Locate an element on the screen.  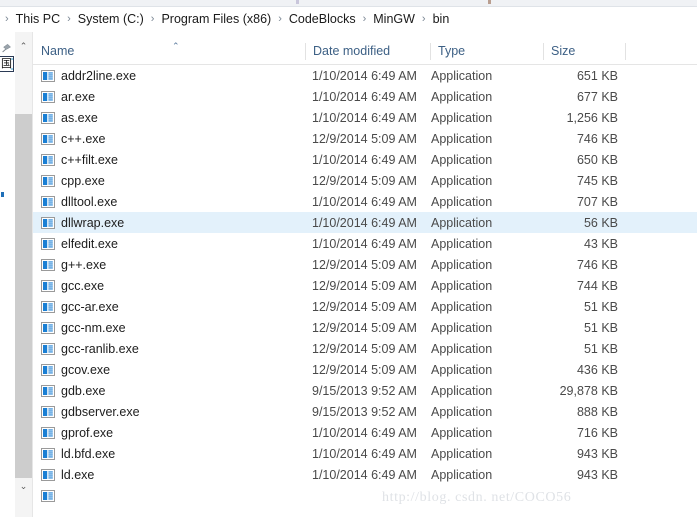
file-name-cell: ld.exe is located at coordinates (67, 475).